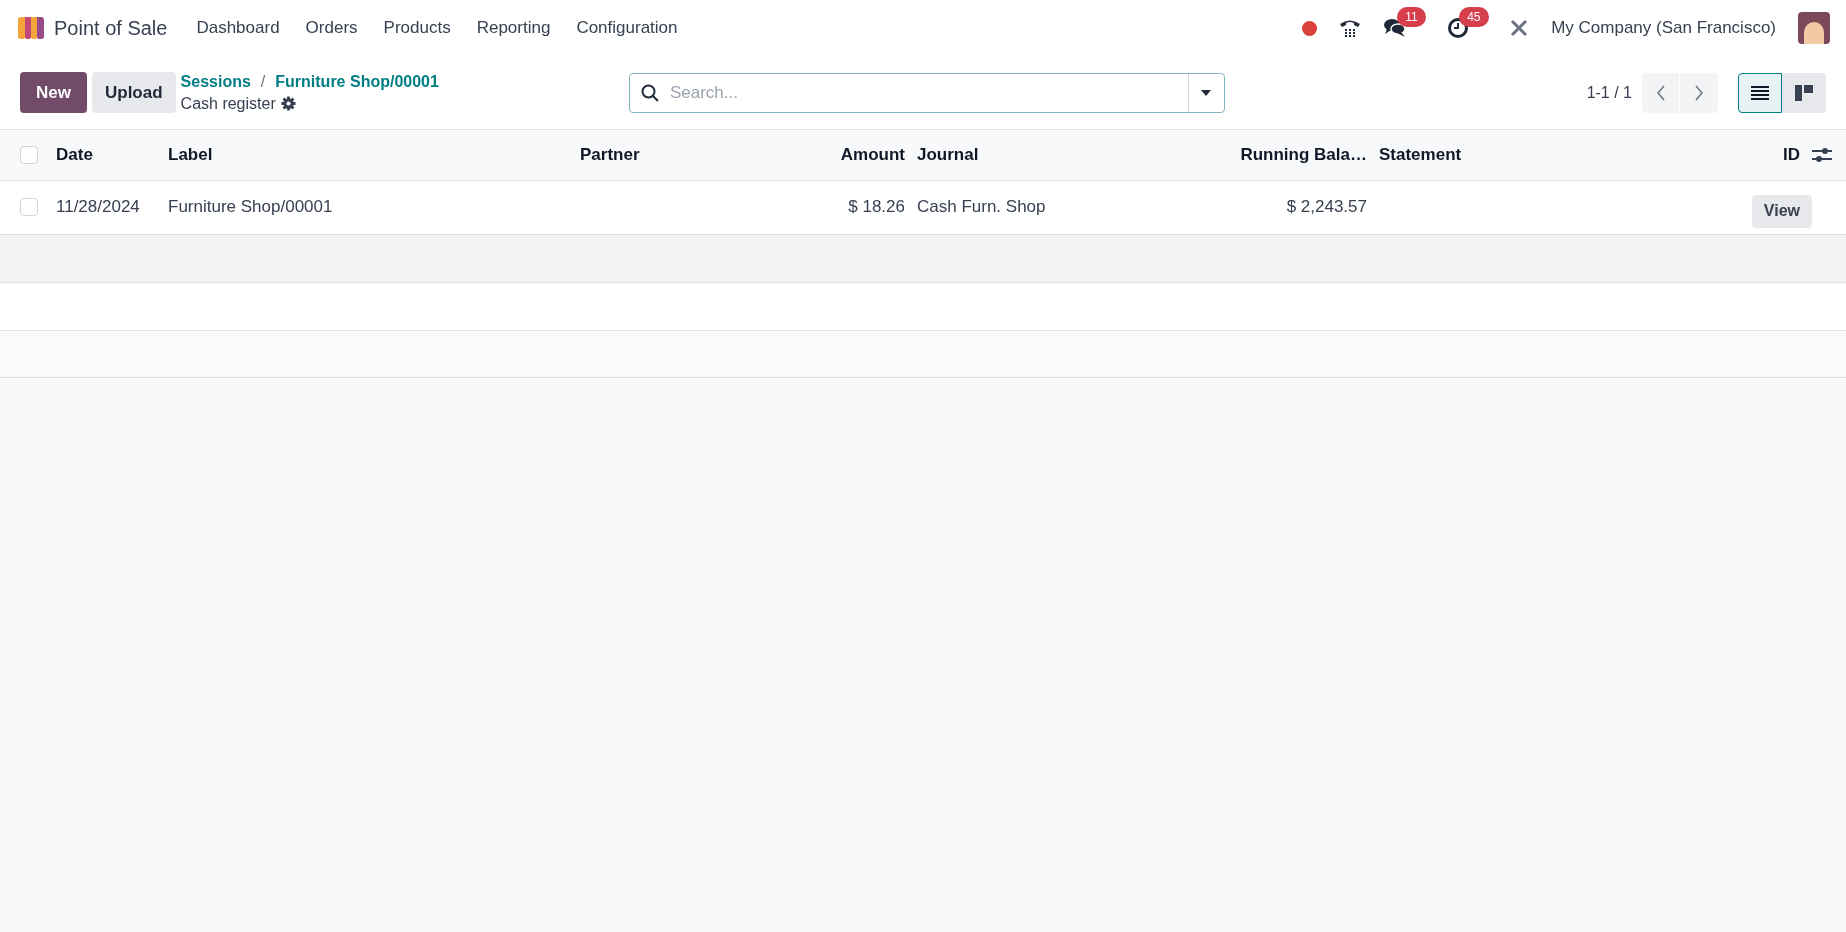  Describe the element at coordinates (98, 207) in the screenshot. I see `table-cell: 11/28/2024` at that location.